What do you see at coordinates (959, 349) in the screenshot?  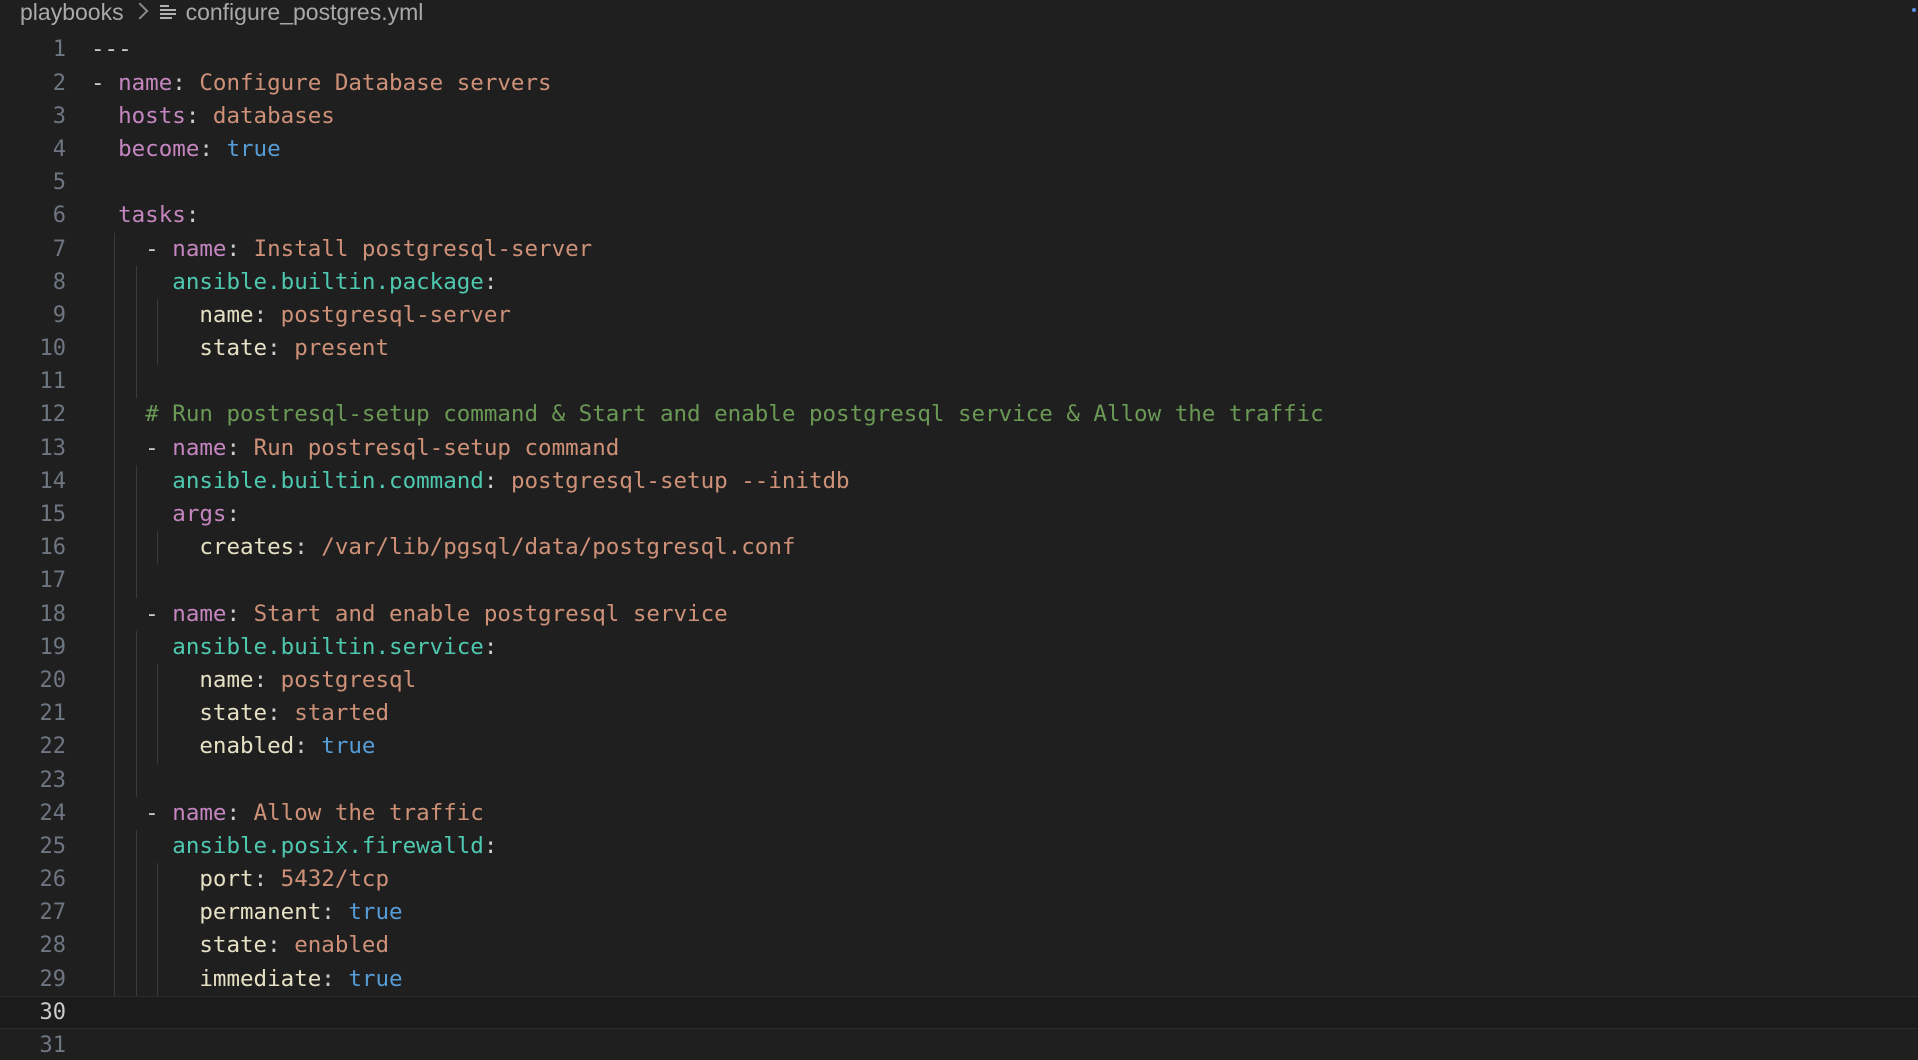 I see `code-line: 10 state: present` at bounding box center [959, 349].